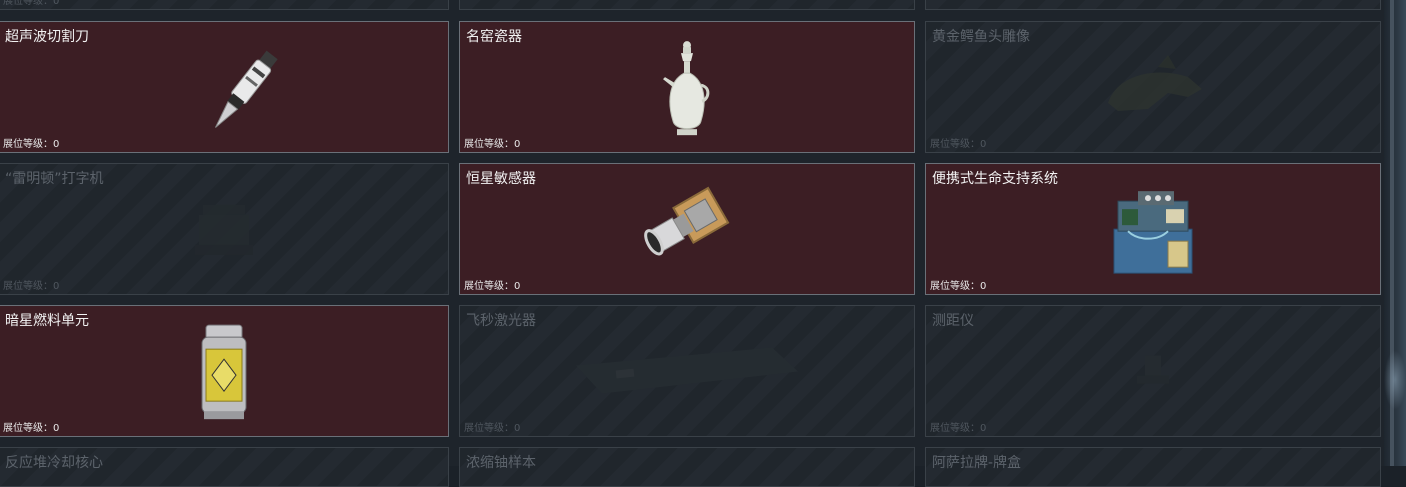  I want to click on collection-card: “雷明顿”打字机 展位等级：0, so click(224, 229).